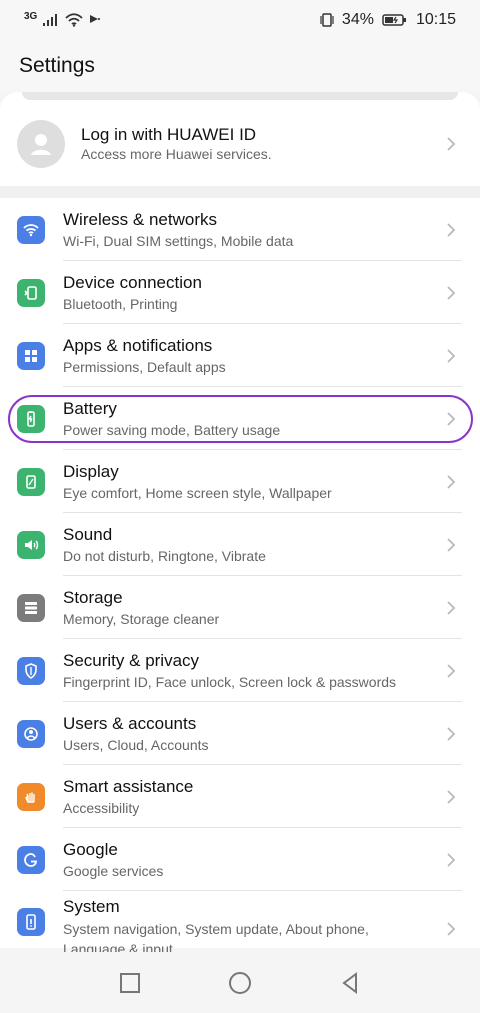  Describe the element at coordinates (169, 134) in the screenshot. I see `account-title: Log in with HUAWEI ID` at that location.